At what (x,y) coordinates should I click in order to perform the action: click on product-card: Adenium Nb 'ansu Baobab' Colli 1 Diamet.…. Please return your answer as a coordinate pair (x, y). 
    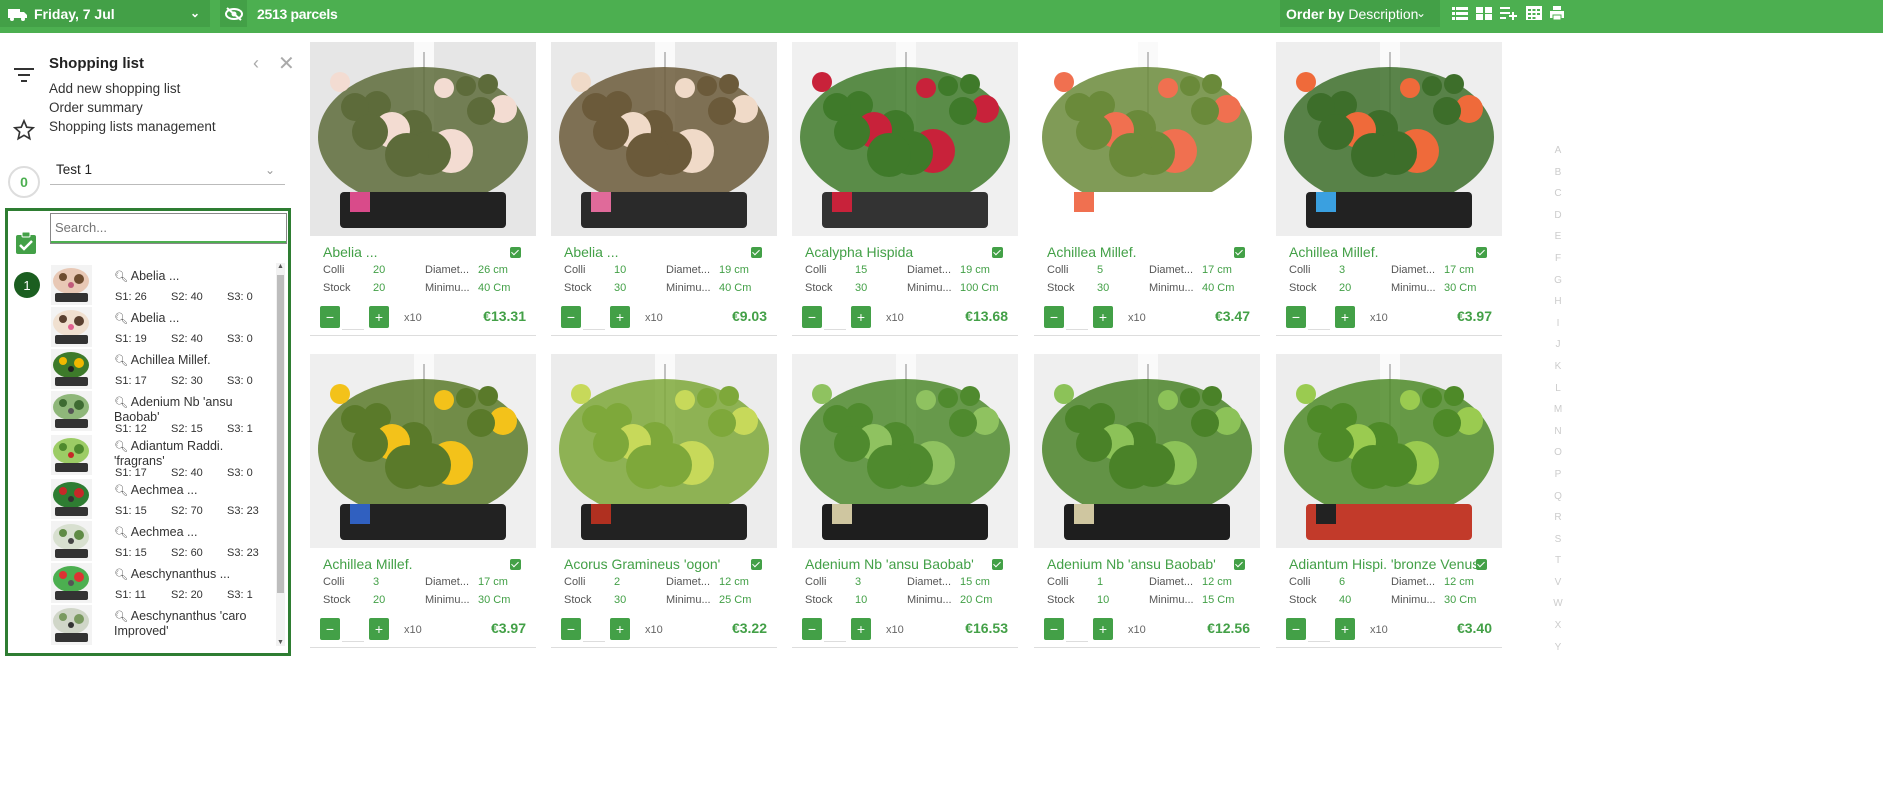
    Looking at the image, I should click on (1147, 503).